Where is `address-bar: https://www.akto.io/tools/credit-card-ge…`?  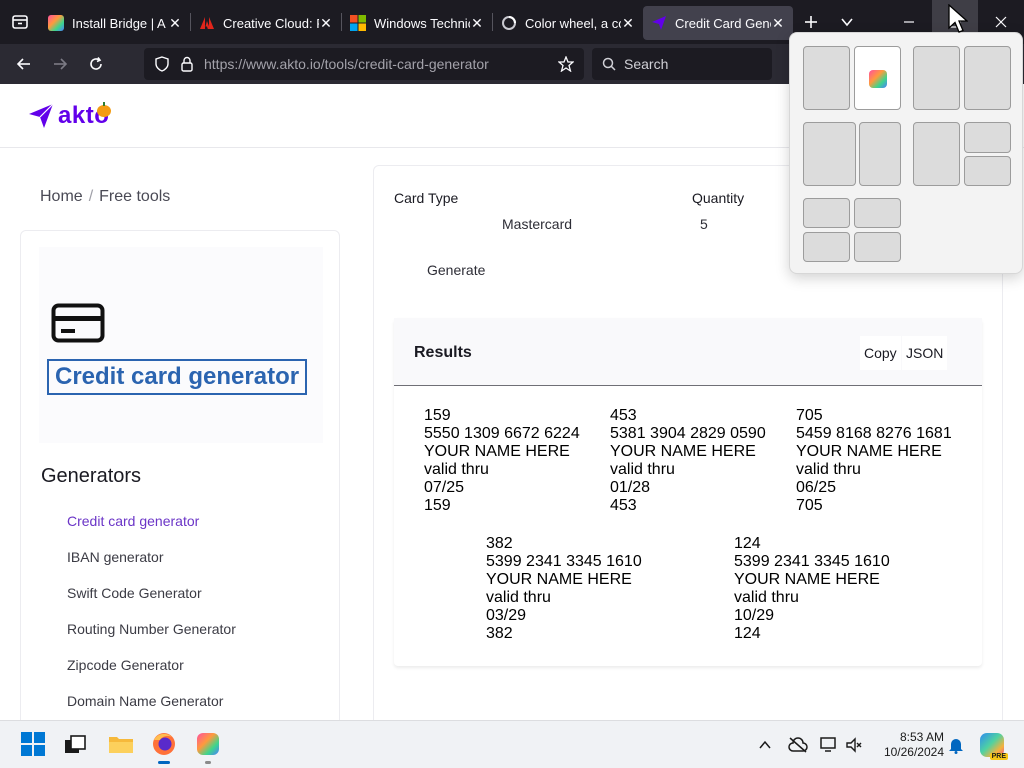 address-bar: https://www.akto.io/tools/credit-card-ge… is located at coordinates (364, 64).